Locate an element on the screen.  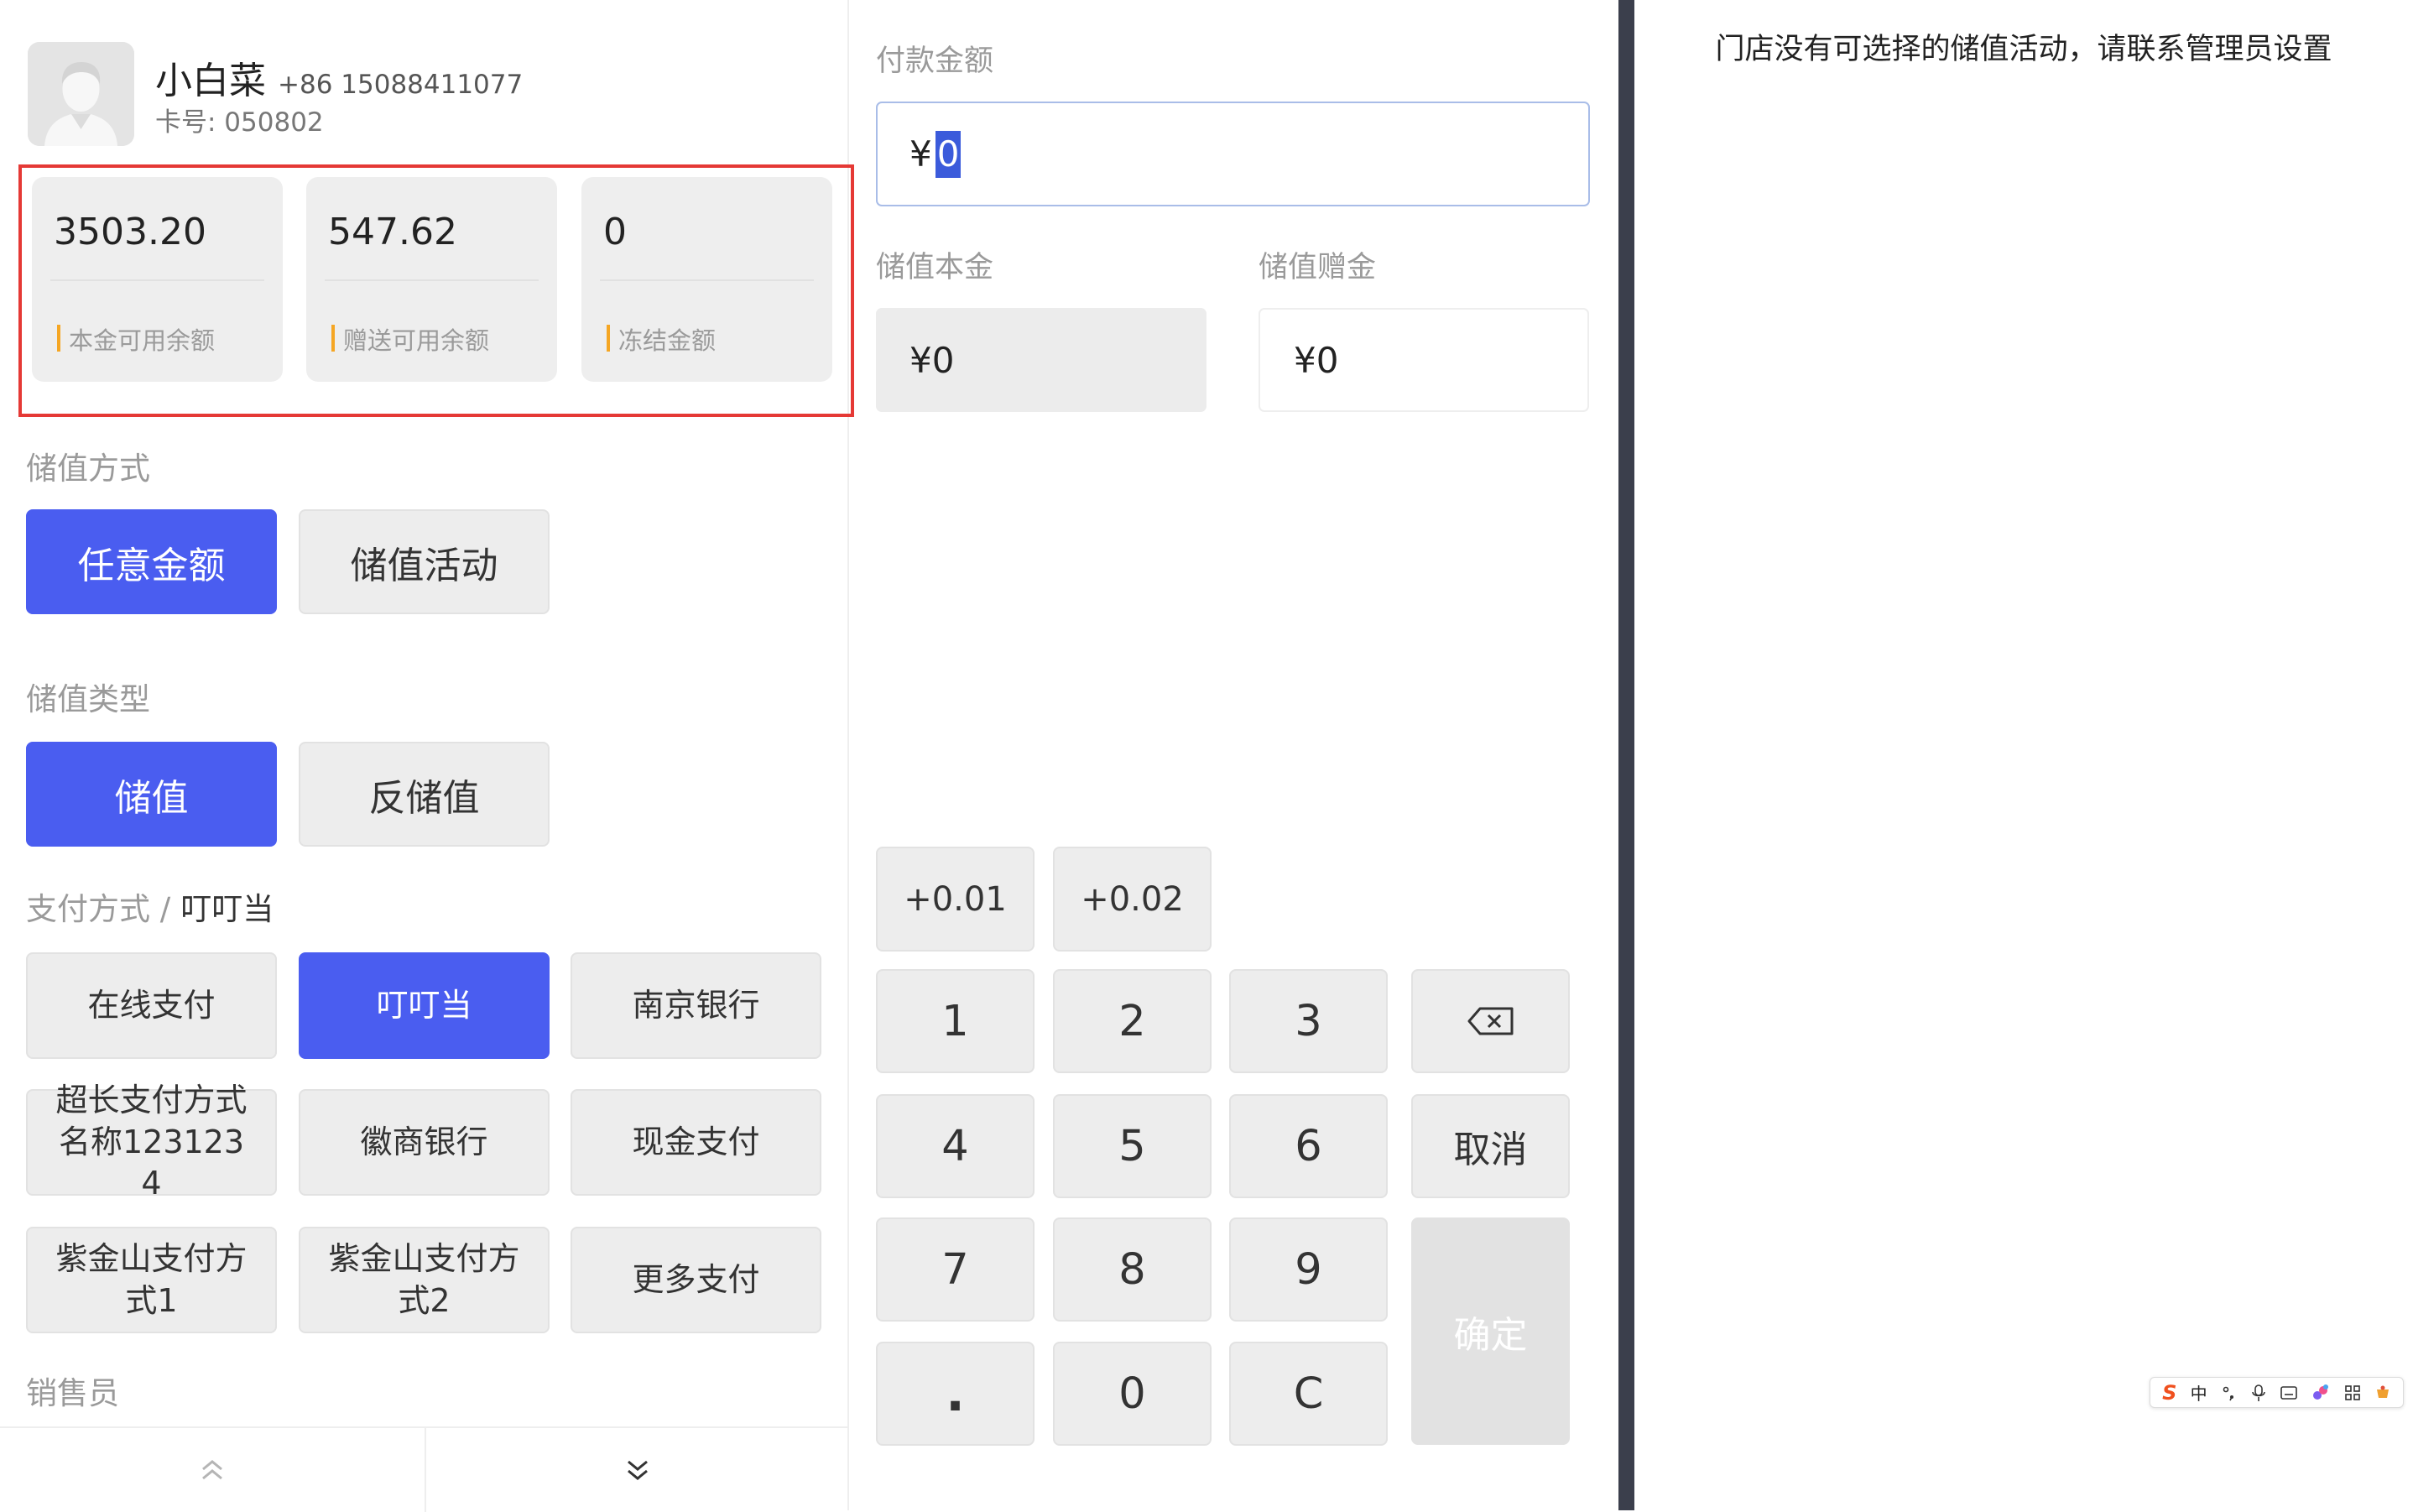
scroll-footer is located at coordinates (424, 1469).